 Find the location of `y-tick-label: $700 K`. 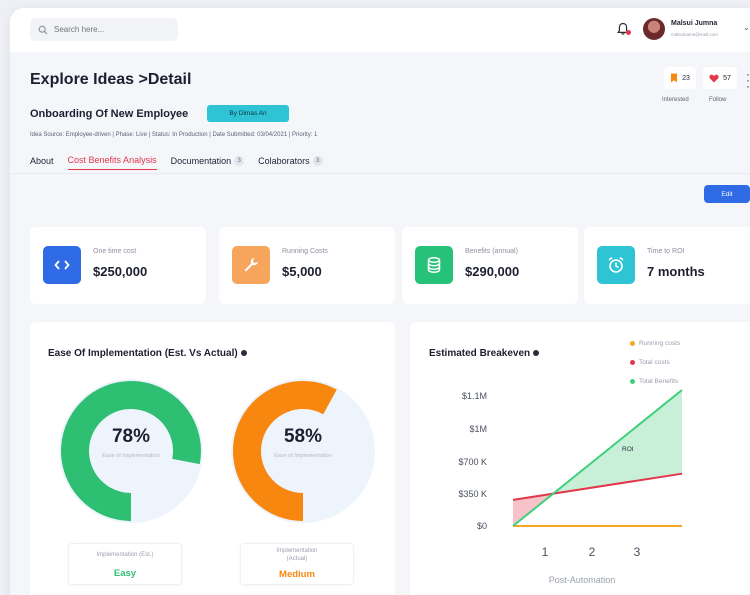

y-tick-label: $700 K is located at coordinates (472, 462).